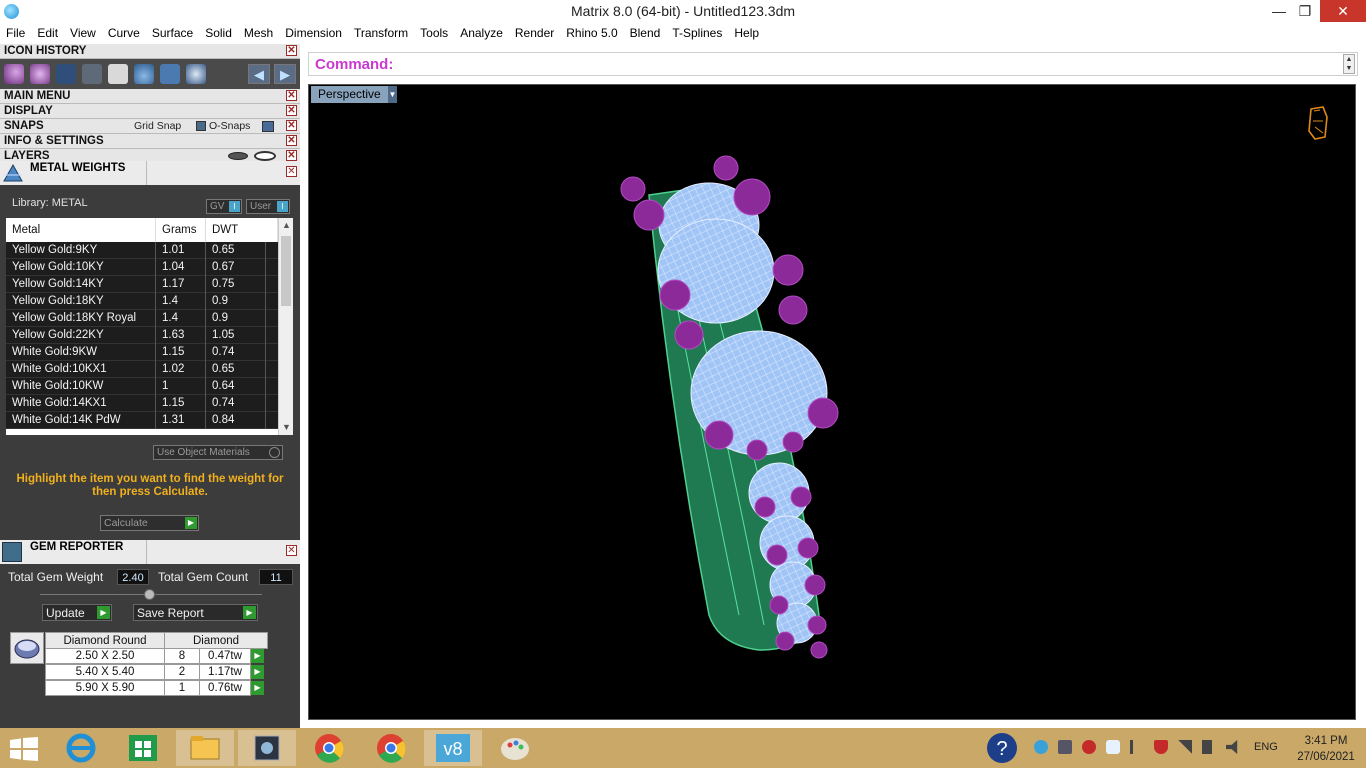 Image resolution: width=1366 pixels, height=769 pixels. I want to click on scroll-up-icon: ▲, so click(286, 225).